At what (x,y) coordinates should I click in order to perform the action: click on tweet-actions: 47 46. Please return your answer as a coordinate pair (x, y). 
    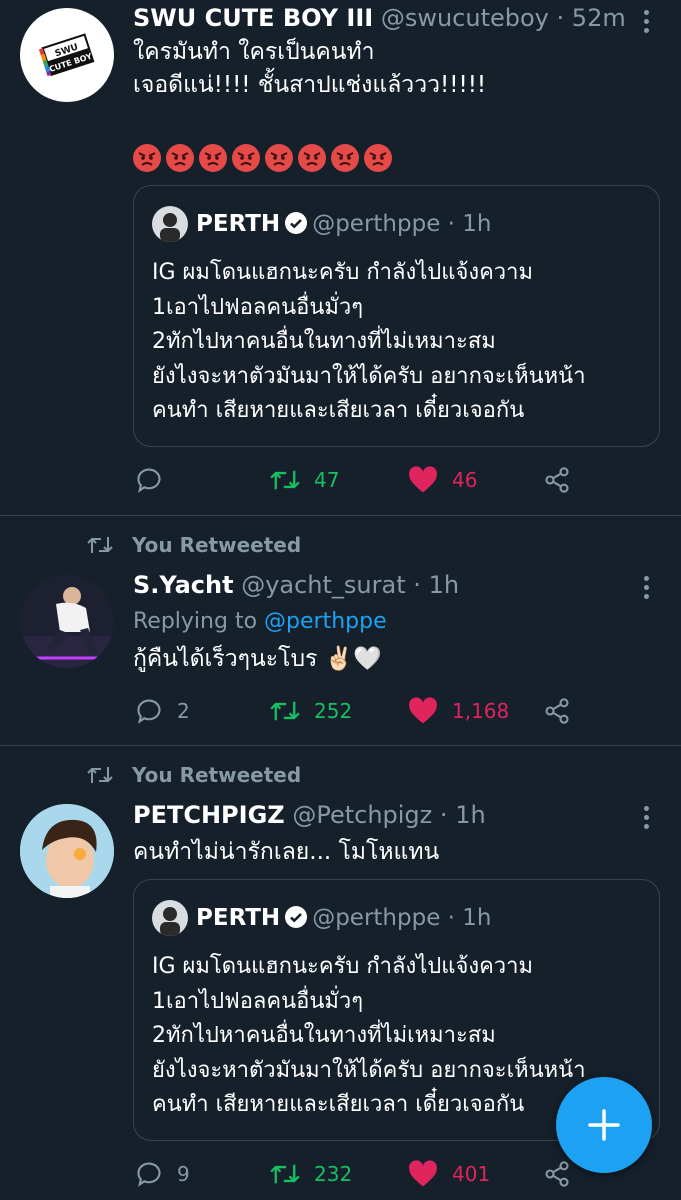
    Looking at the image, I should click on (355, 480).